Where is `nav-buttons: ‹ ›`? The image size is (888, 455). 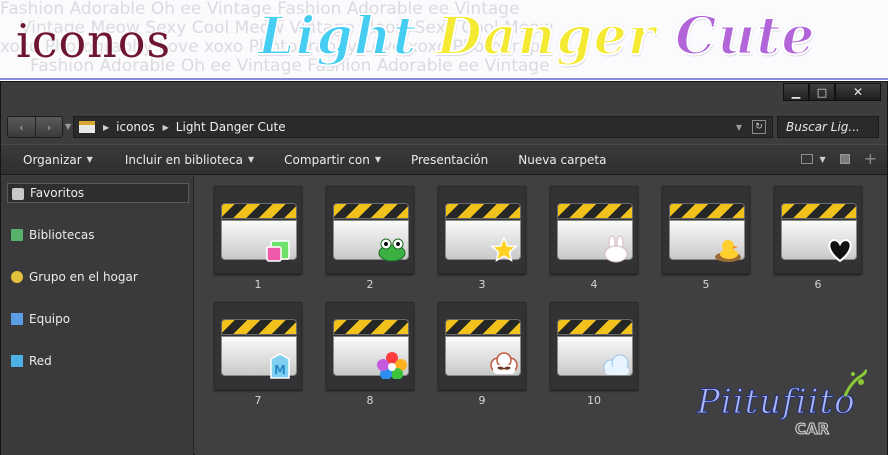
nav-buttons: ‹ › is located at coordinates (35, 127).